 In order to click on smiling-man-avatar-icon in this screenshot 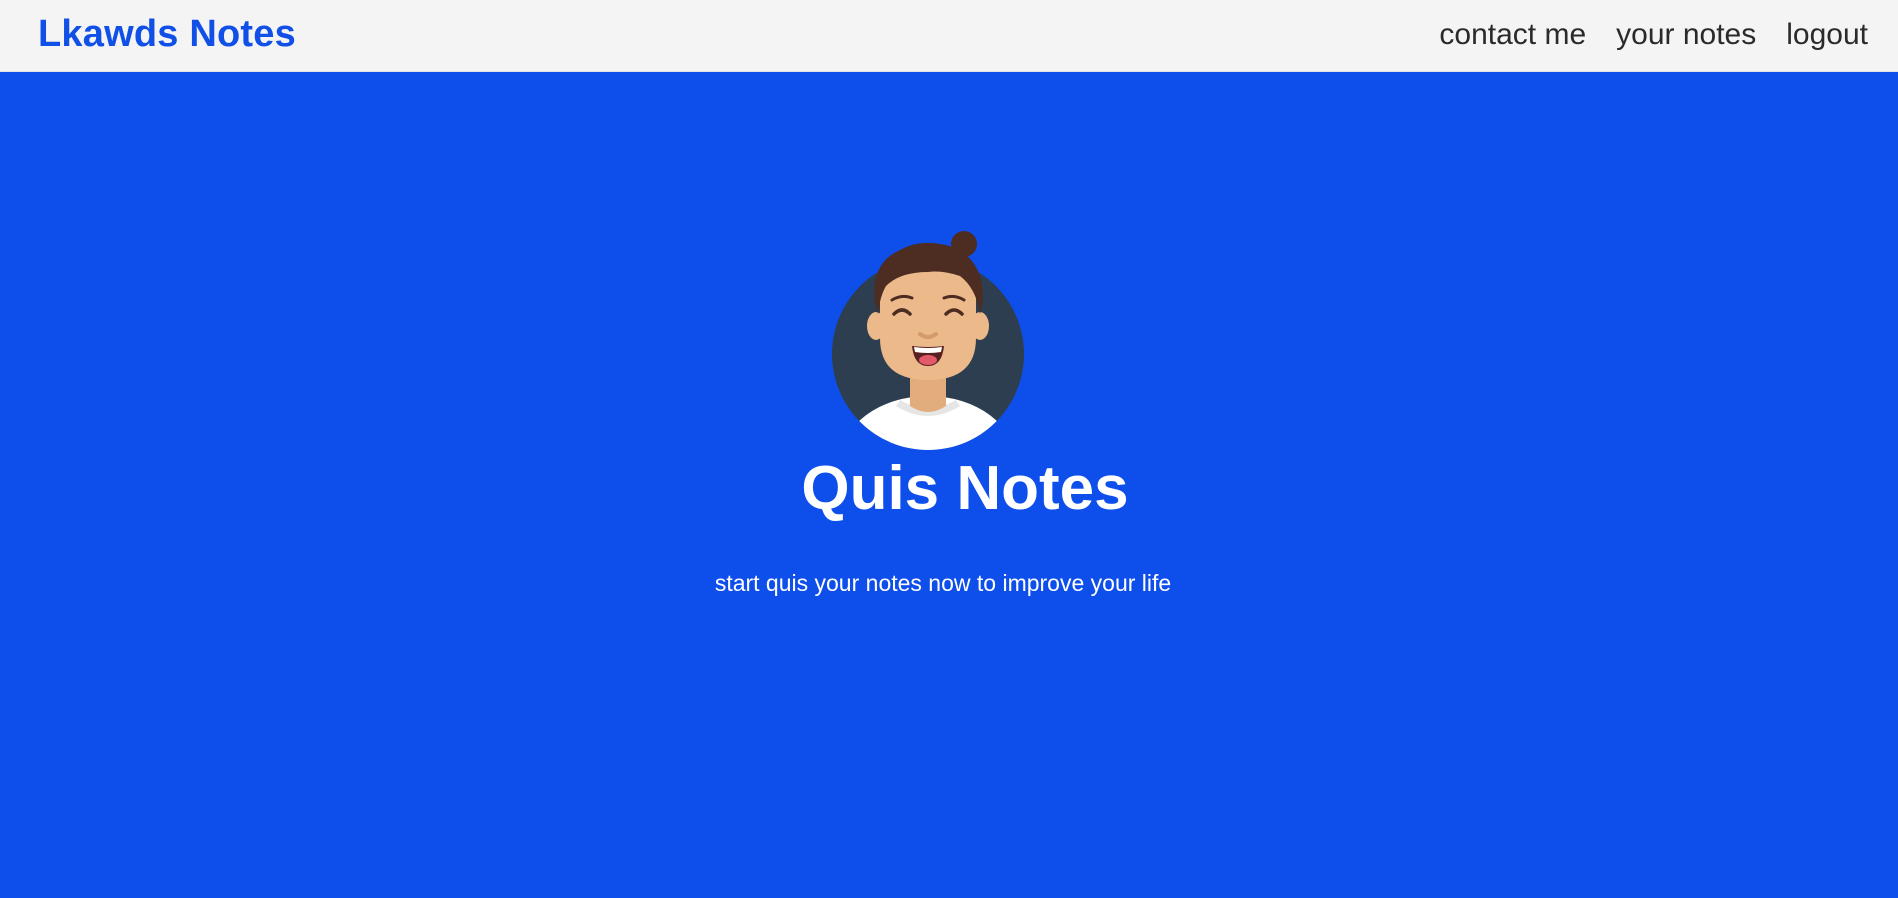, I will do `click(928, 340)`.